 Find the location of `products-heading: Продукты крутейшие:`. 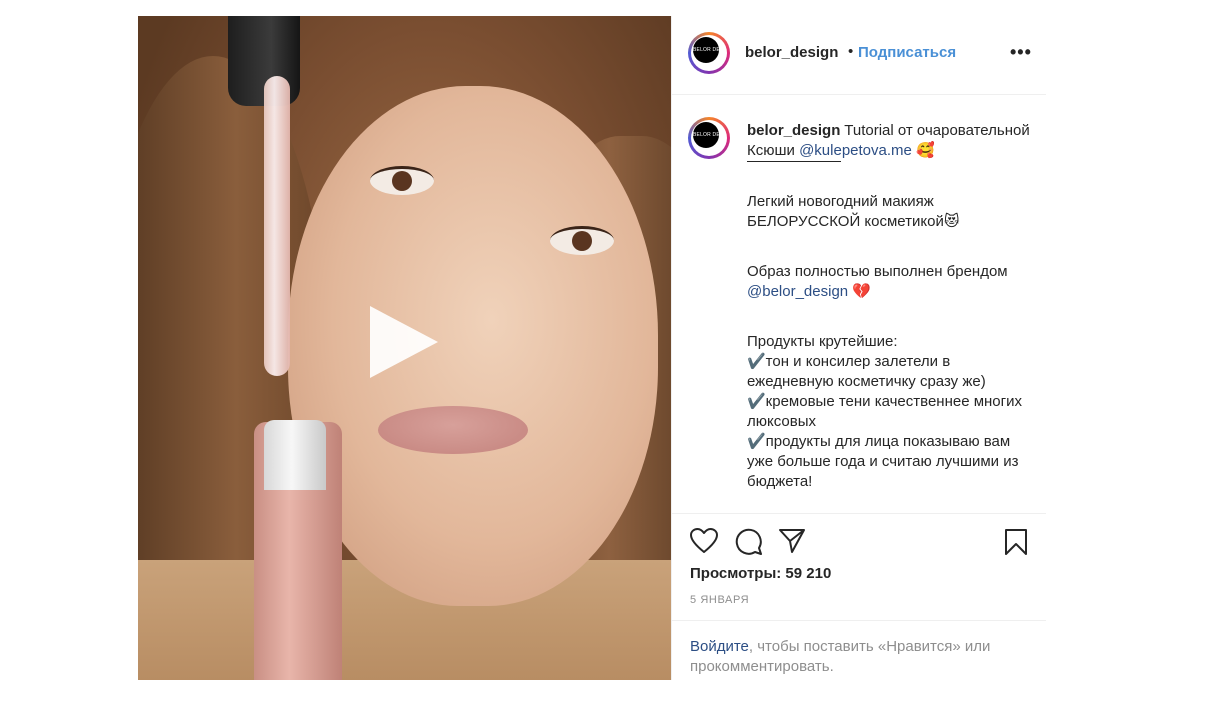

products-heading: Продукты крутейшие: is located at coordinates (822, 341).